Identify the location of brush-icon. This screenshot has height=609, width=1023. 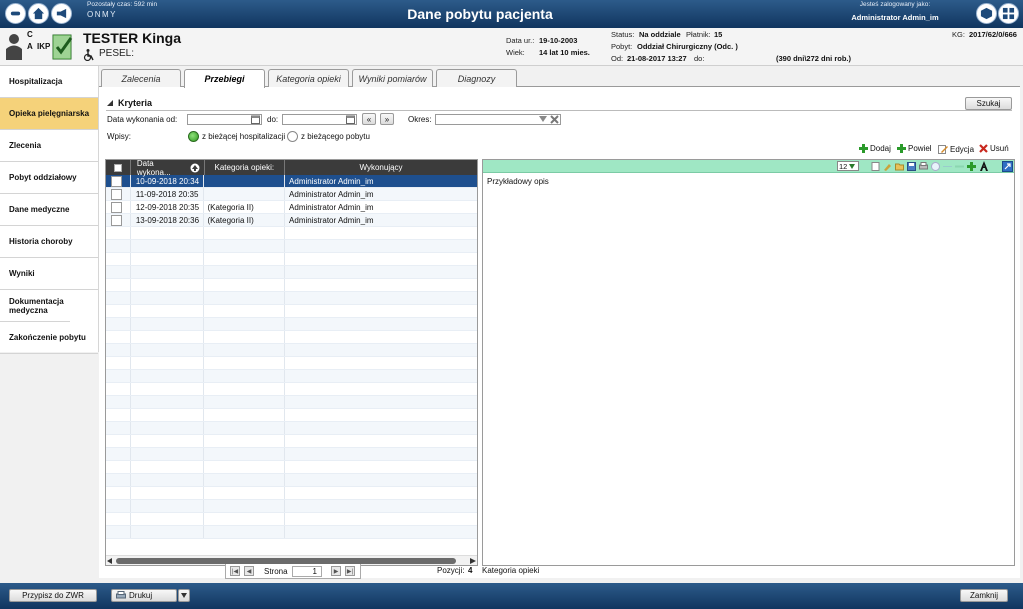
(887, 166).